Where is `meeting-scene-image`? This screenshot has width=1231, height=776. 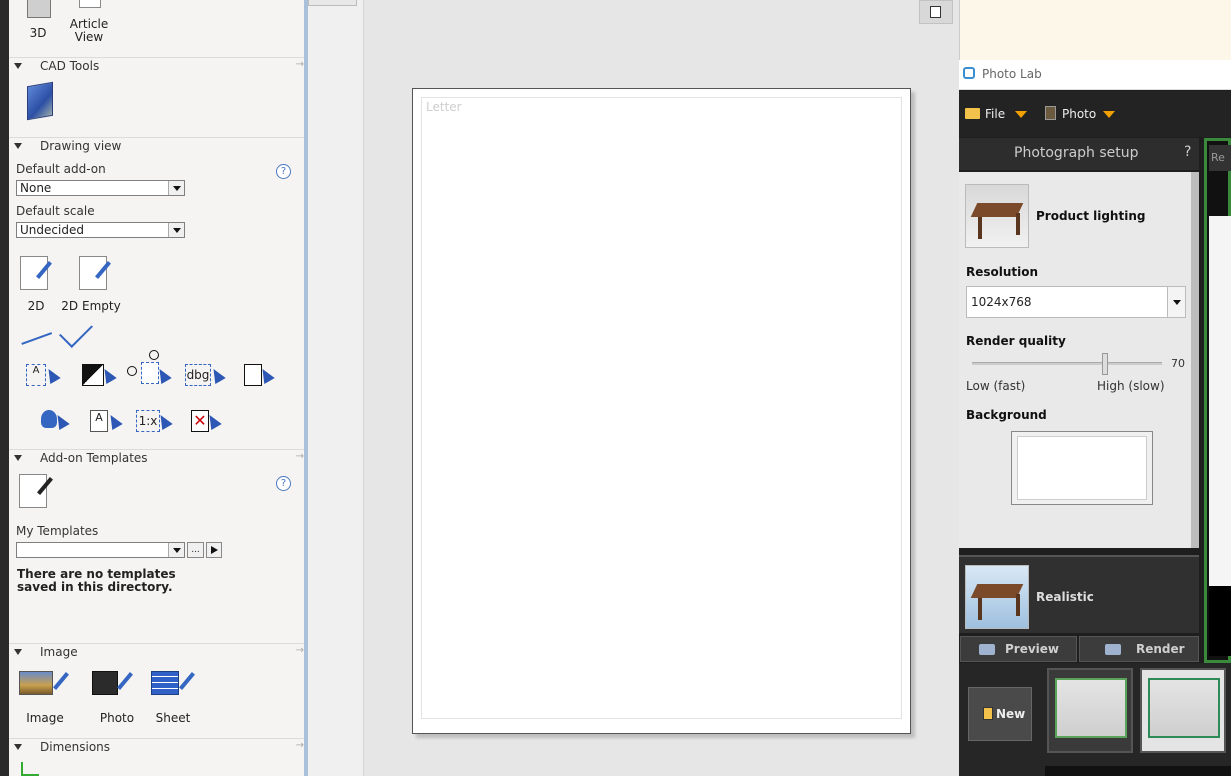
meeting-scene-image is located at coordinates (1184, 708).